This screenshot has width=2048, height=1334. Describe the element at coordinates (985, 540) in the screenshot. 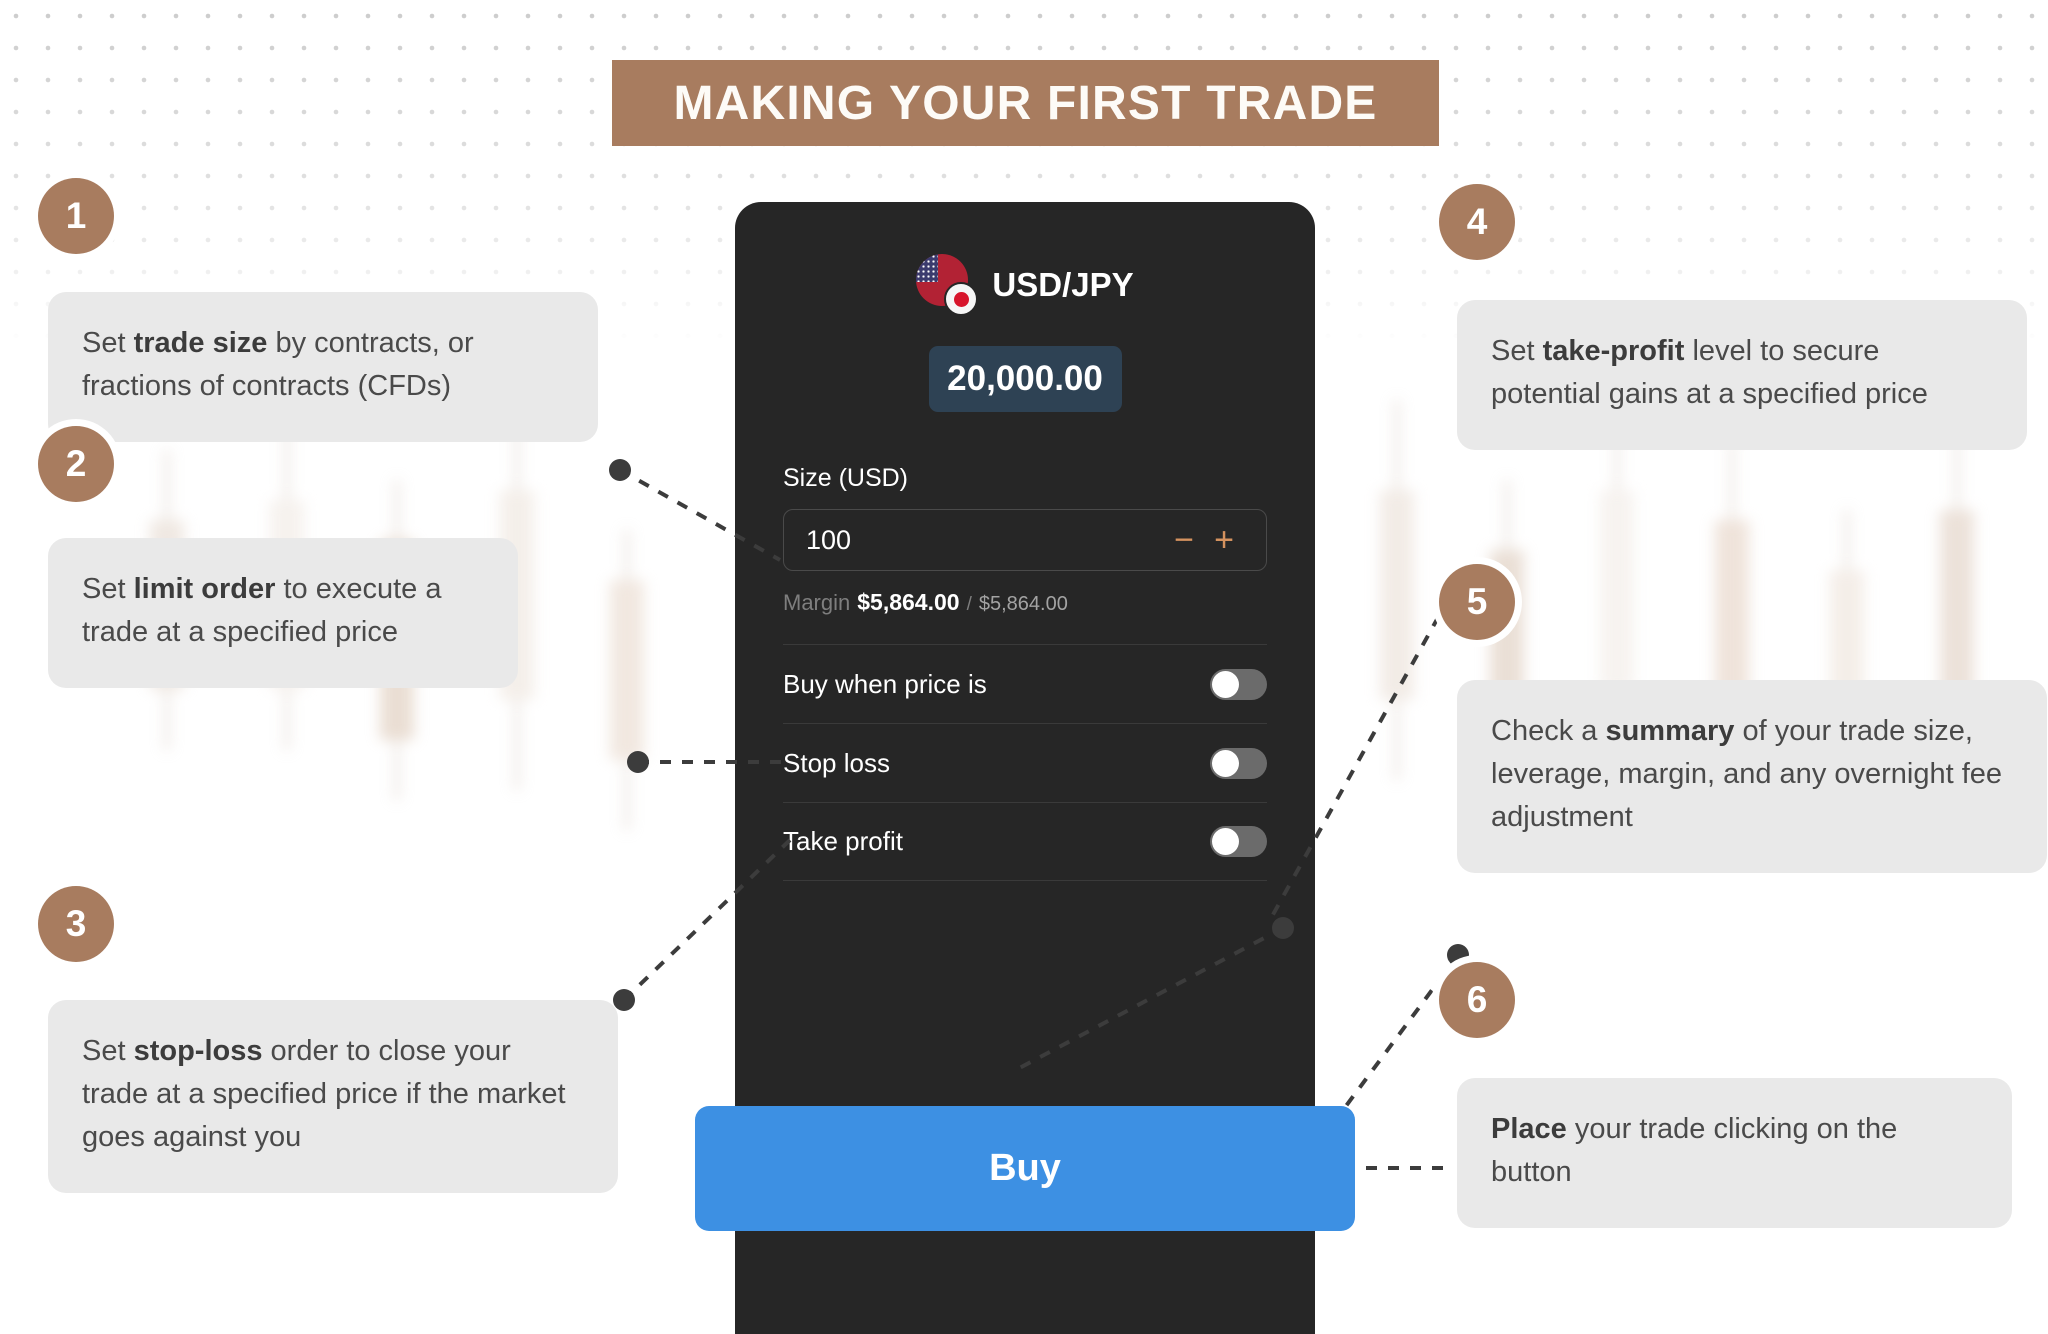

I see `size-value: 100` at that location.